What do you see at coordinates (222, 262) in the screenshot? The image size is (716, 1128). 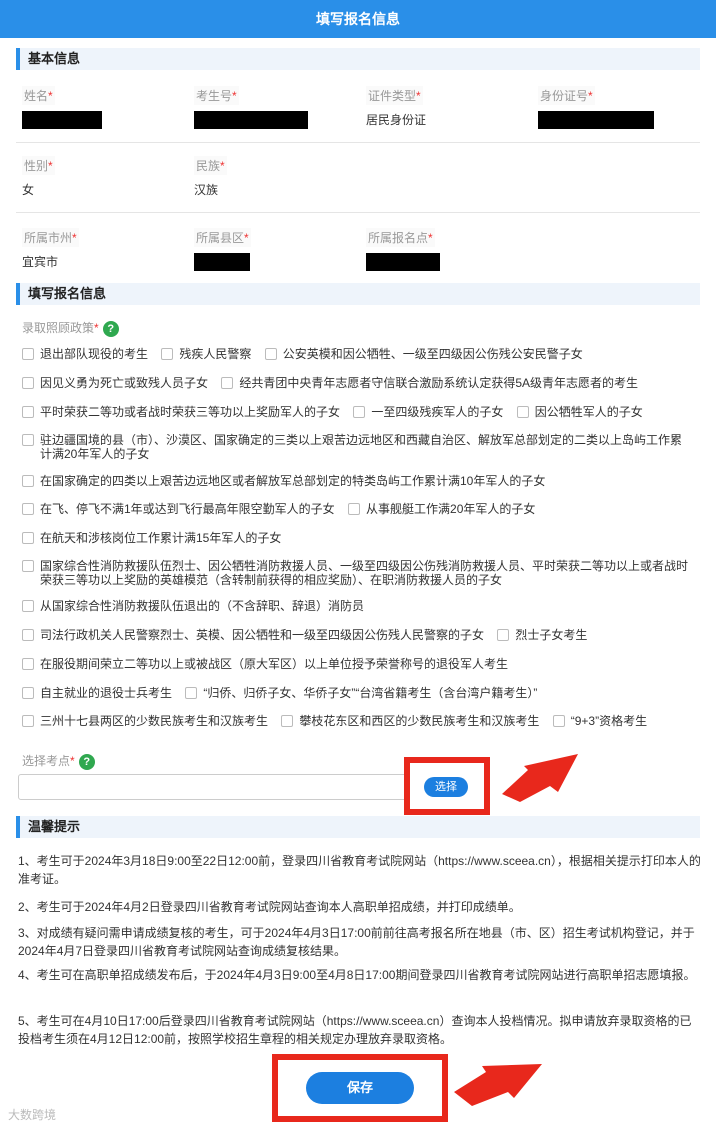 I see `county-value-redacted` at bounding box center [222, 262].